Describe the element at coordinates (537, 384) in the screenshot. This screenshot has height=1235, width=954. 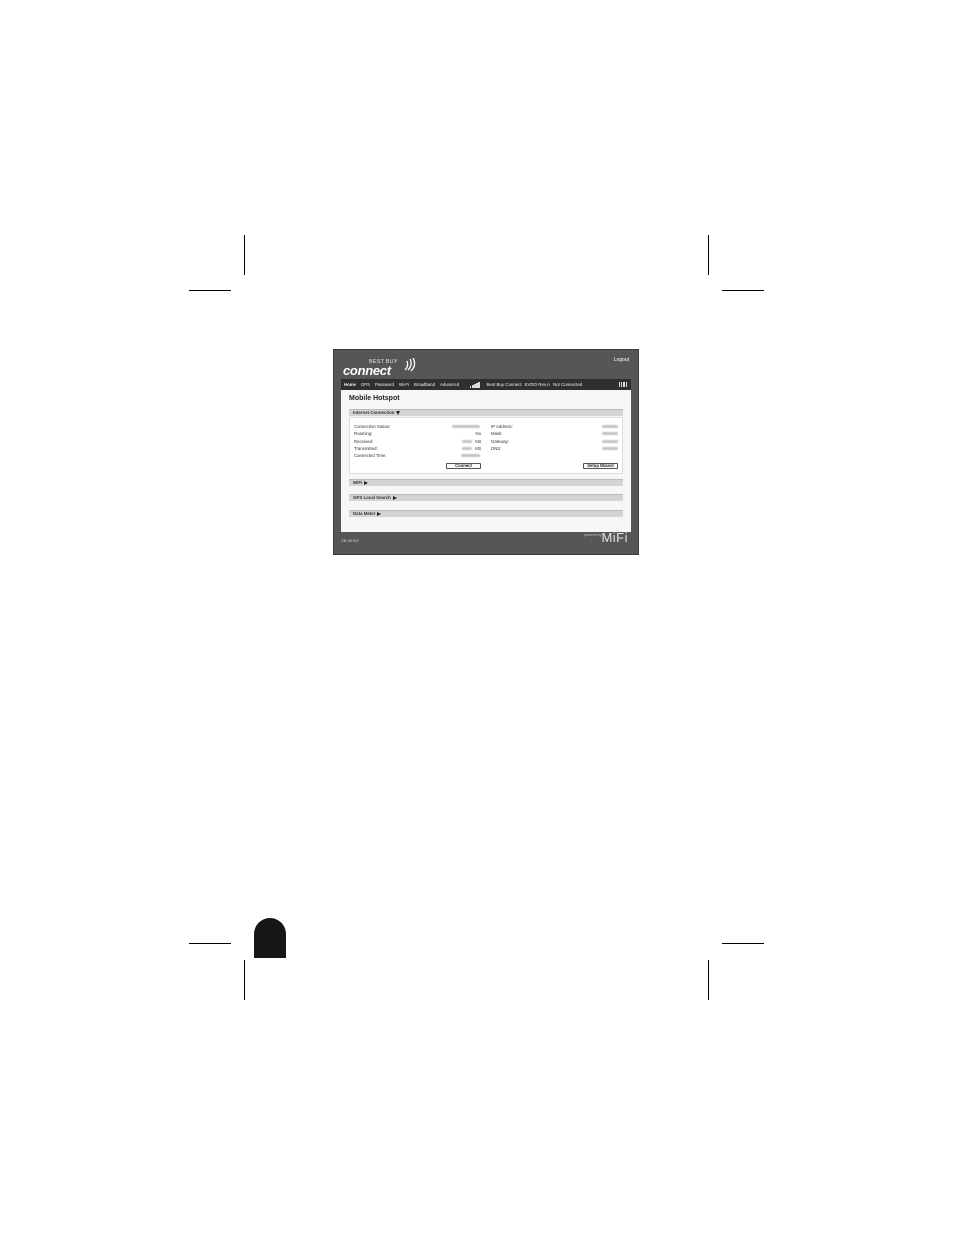
I see `network-type: EVDO Rev.A` at that location.